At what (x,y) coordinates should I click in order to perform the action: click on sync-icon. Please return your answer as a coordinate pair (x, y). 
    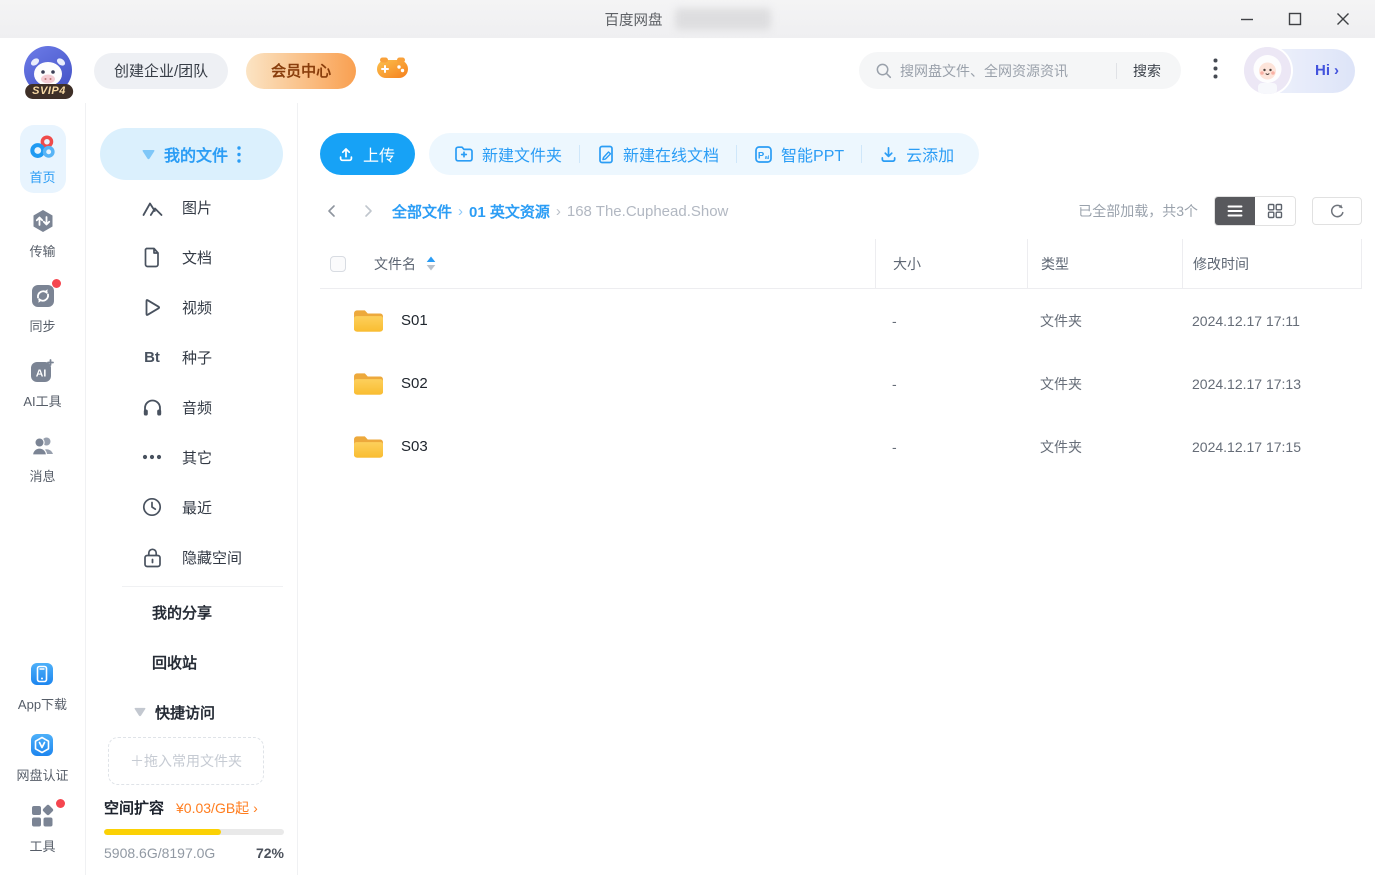
    Looking at the image, I should click on (45, 294).